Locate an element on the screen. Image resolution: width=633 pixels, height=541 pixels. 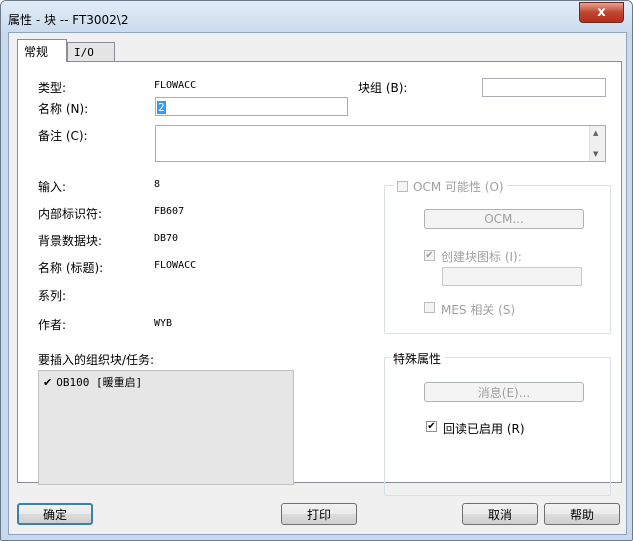
mes-checkbox is located at coordinates (429, 307).